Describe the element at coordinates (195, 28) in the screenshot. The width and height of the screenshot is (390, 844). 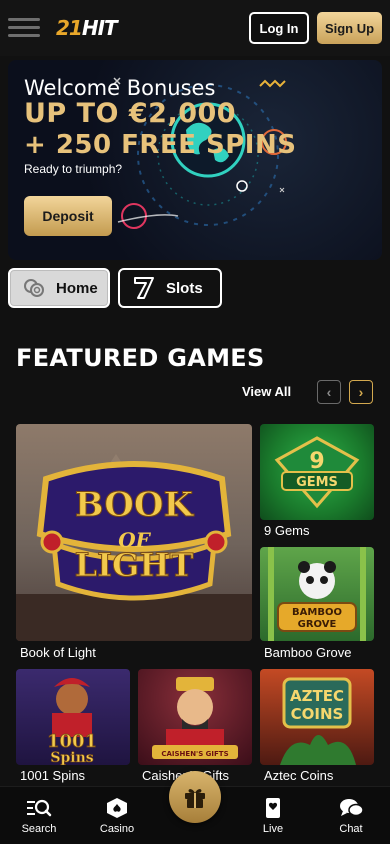
I see `top-header: 21HIT Log In Sign Up` at that location.